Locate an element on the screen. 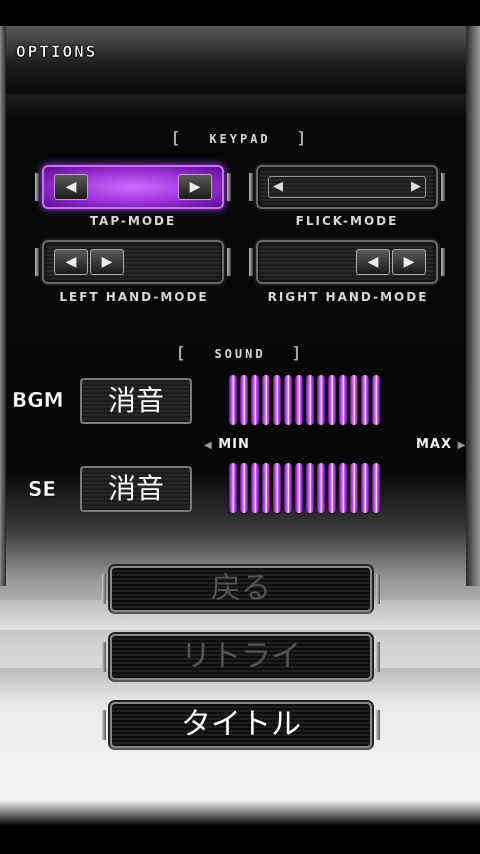 This screenshot has width=480, height=854. left-frame is located at coordinates (3, 306).